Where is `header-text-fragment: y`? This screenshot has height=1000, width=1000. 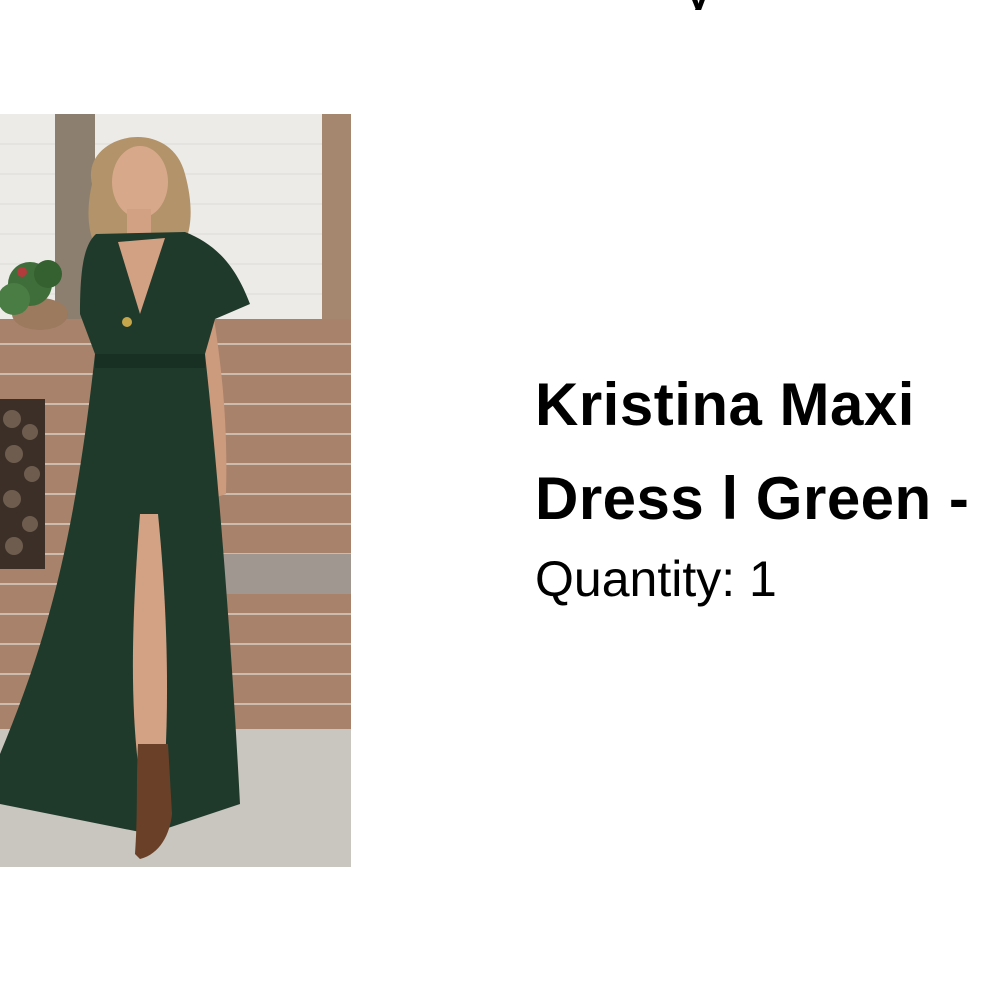
header-text-fragment: y is located at coordinates (716, 5).